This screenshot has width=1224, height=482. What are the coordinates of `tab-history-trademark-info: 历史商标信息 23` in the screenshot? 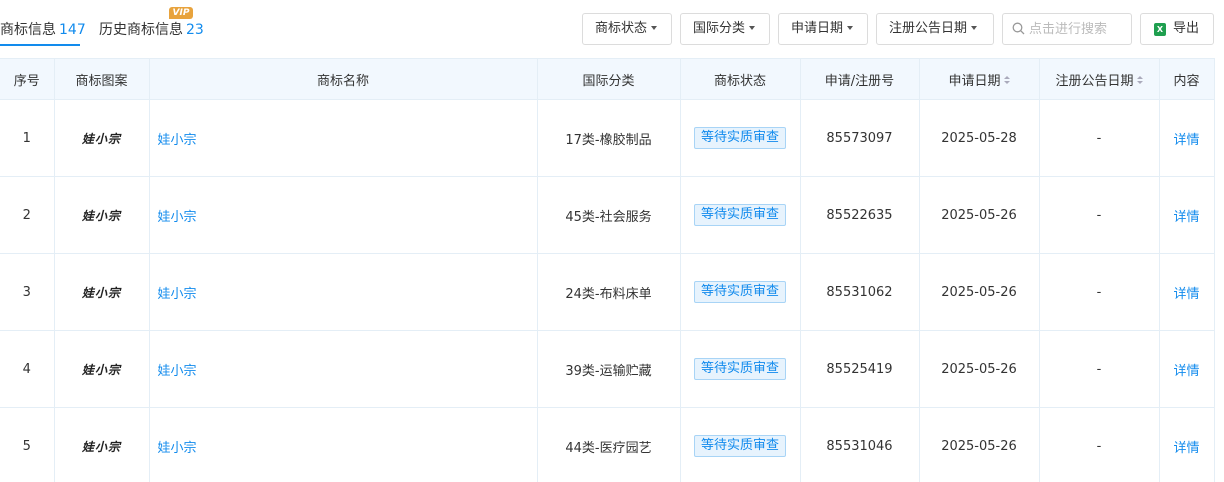 It's located at (151, 29).